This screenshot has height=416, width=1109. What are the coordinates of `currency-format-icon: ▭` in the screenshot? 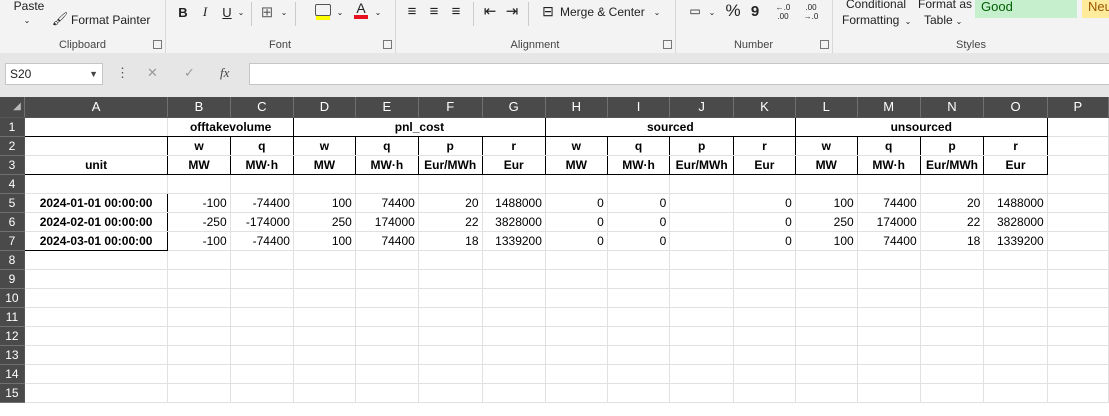 It's located at (695, 11).